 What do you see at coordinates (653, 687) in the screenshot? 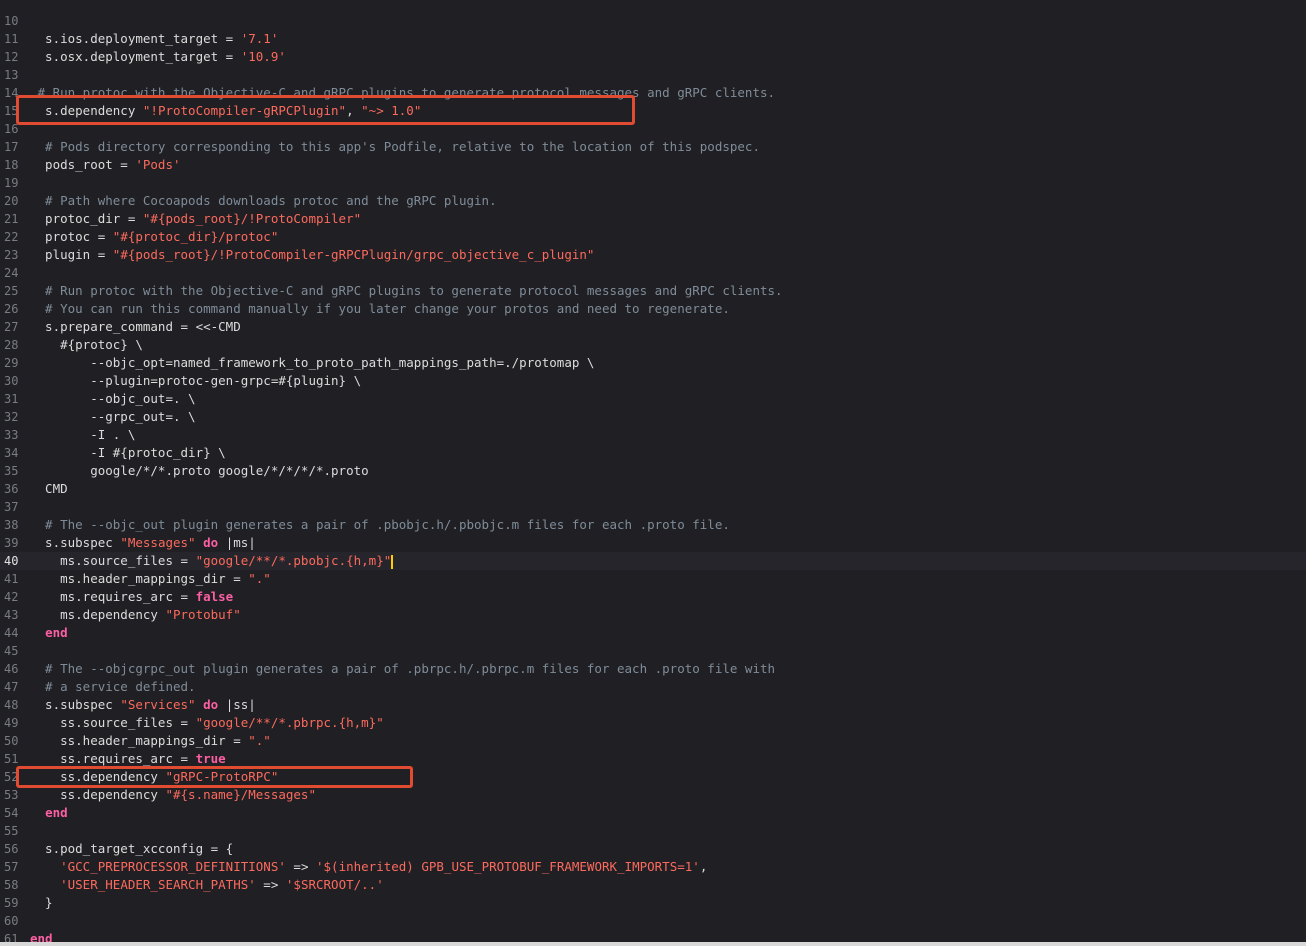
I see `code-line-47: 47 # a service defined.` at bounding box center [653, 687].